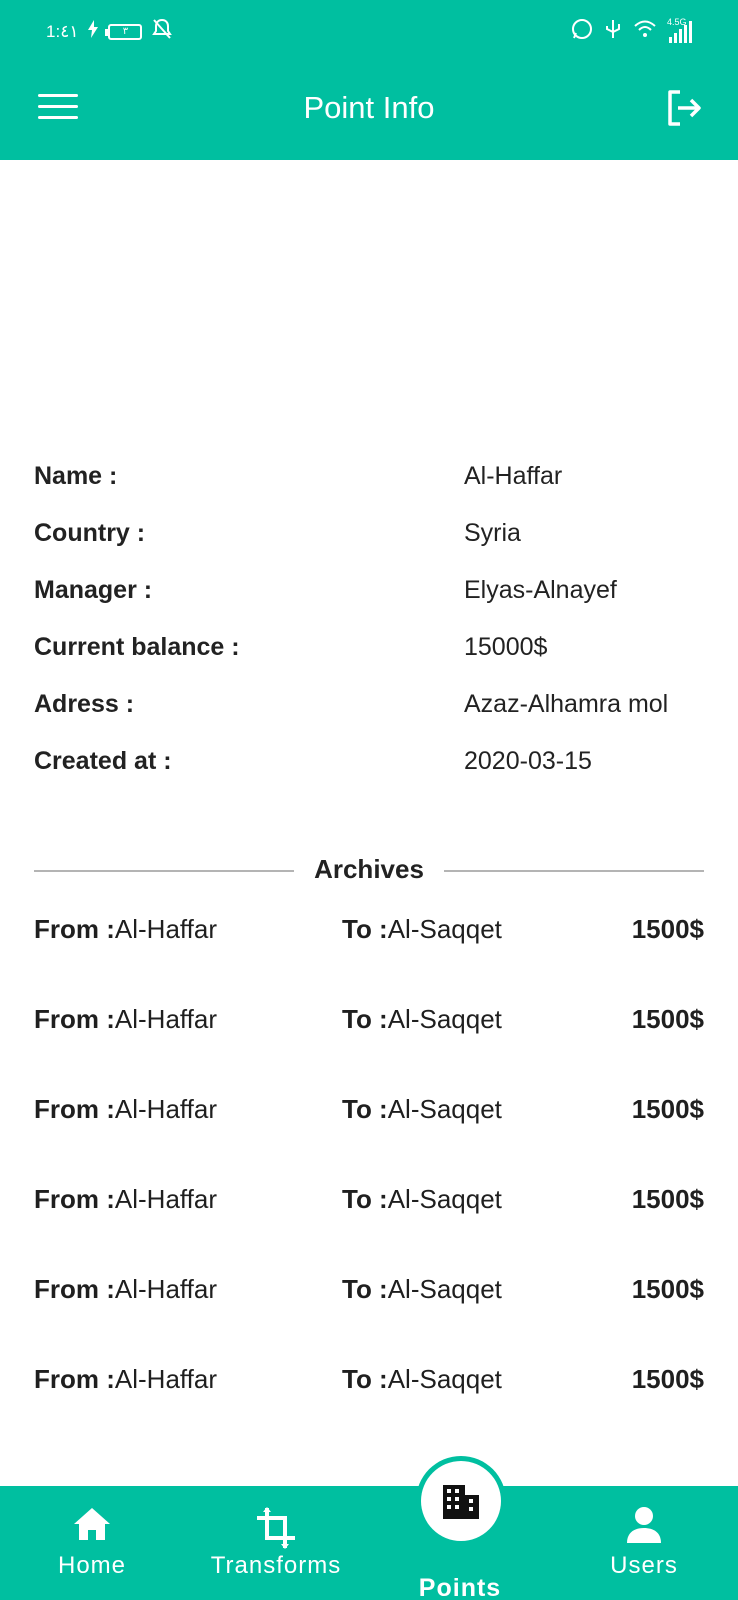 The image size is (738, 1600). Describe the element at coordinates (566, 704) in the screenshot. I see `info-value: Azaz-Alhamra mol` at that location.